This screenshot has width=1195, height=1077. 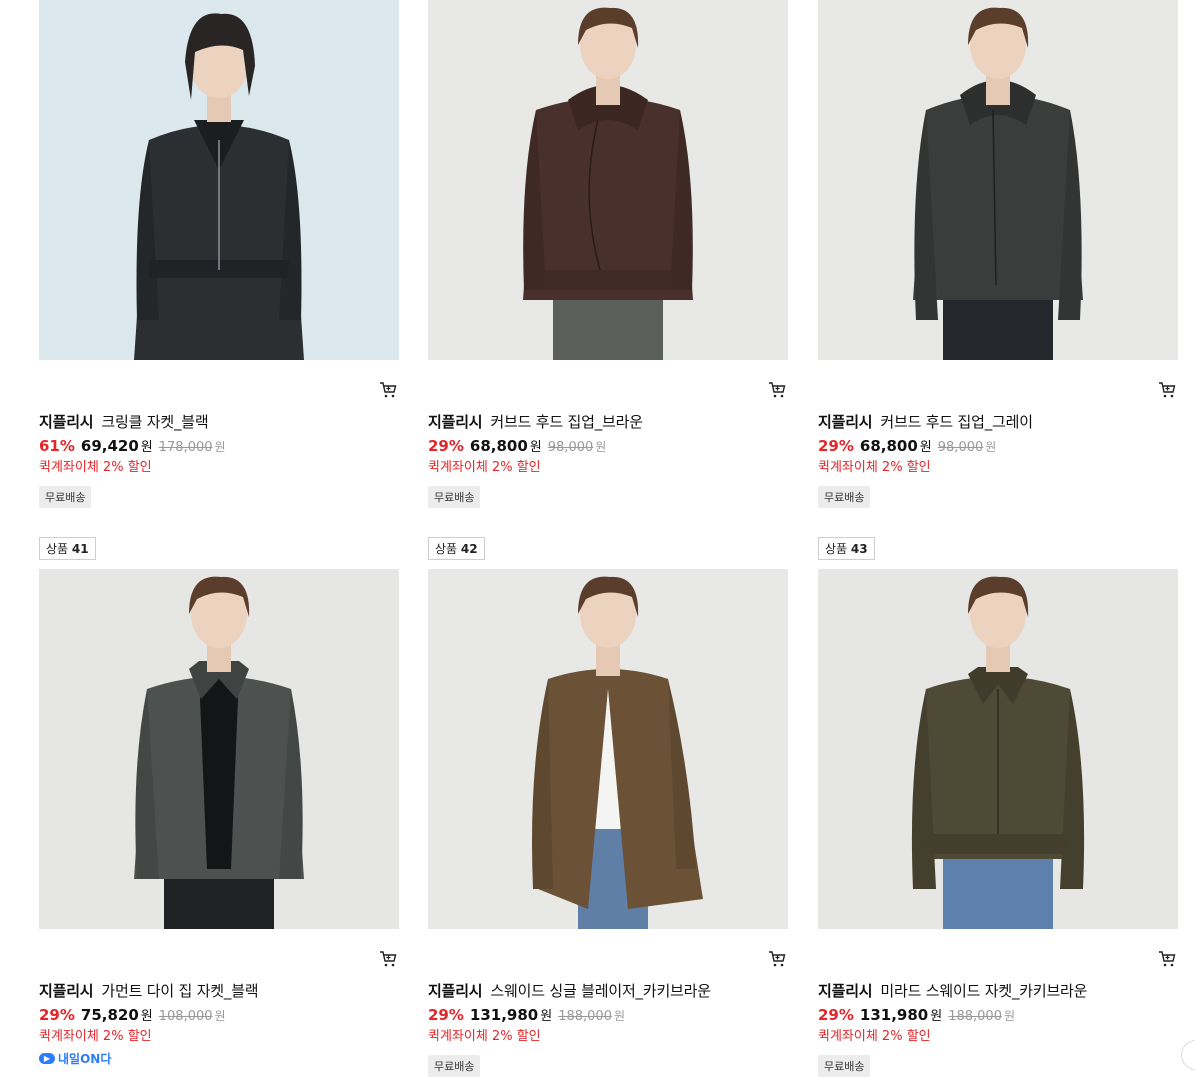 What do you see at coordinates (85, 1059) in the screenshot?
I see `next-day-label: 내일ON다` at bounding box center [85, 1059].